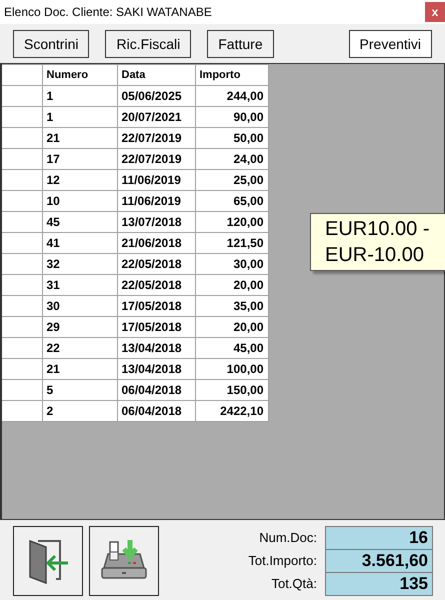  What do you see at coordinates (156, 222) in the screenshot?
I see `table-cell: 13/07/2018` at bounding box center [156, 222].